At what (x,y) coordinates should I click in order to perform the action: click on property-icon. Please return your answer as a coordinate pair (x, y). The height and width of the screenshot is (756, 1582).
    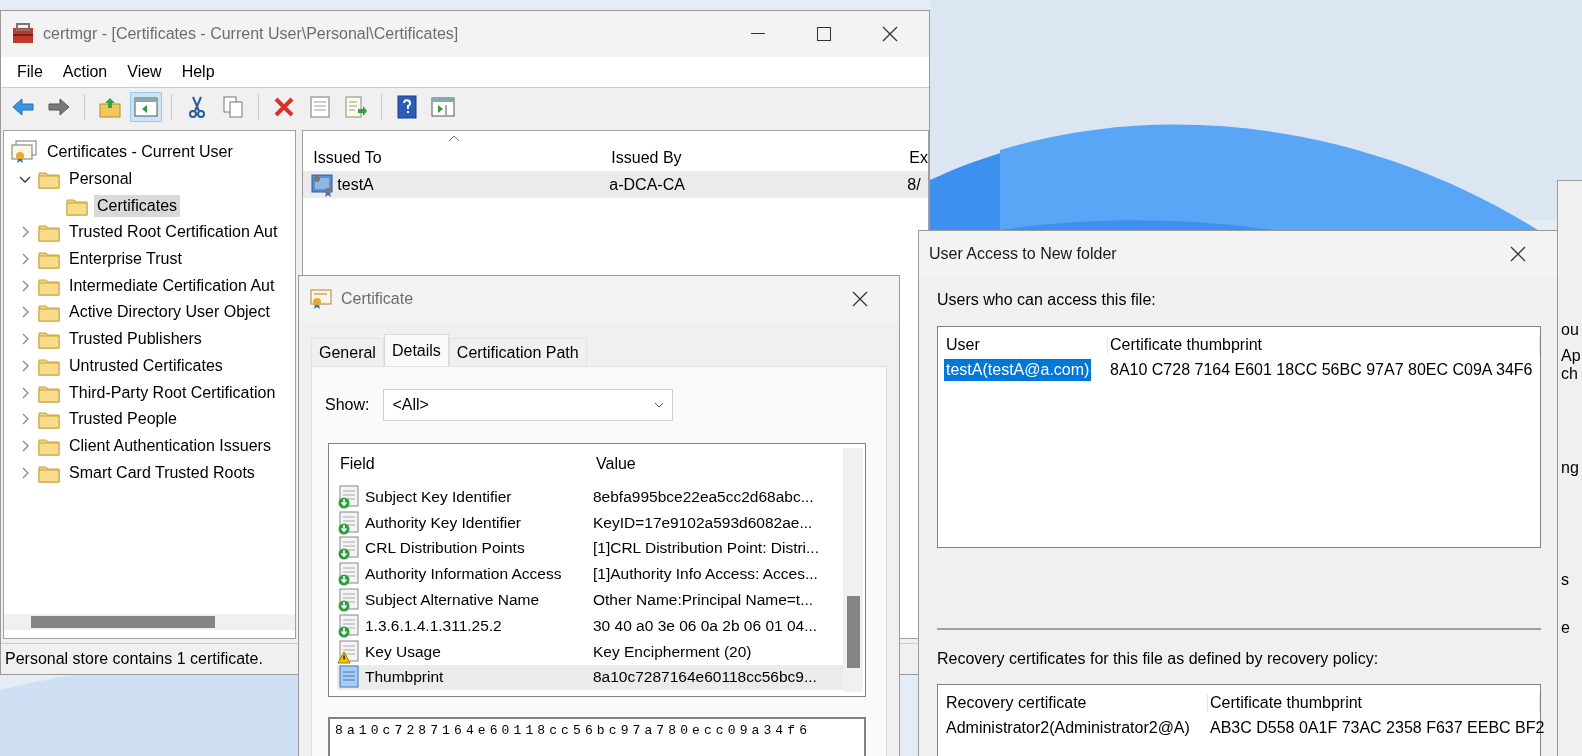
    Looking at the image, I should click on (349, 677).